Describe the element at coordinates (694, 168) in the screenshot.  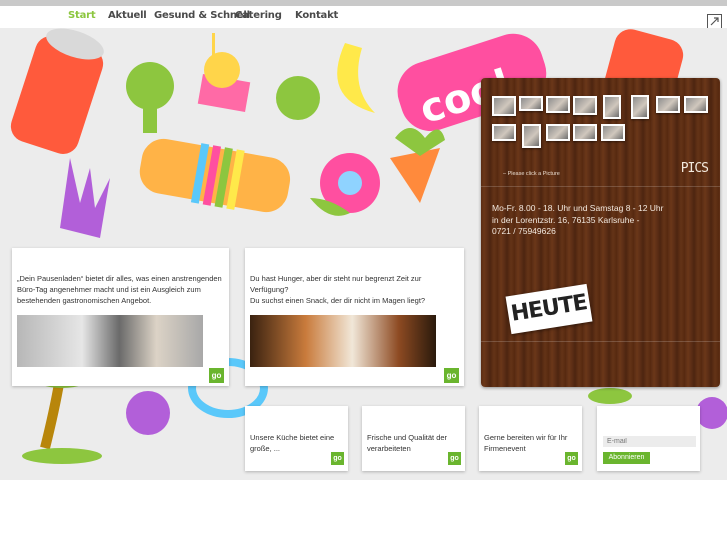
I see `pics-label: PICS` at that location.